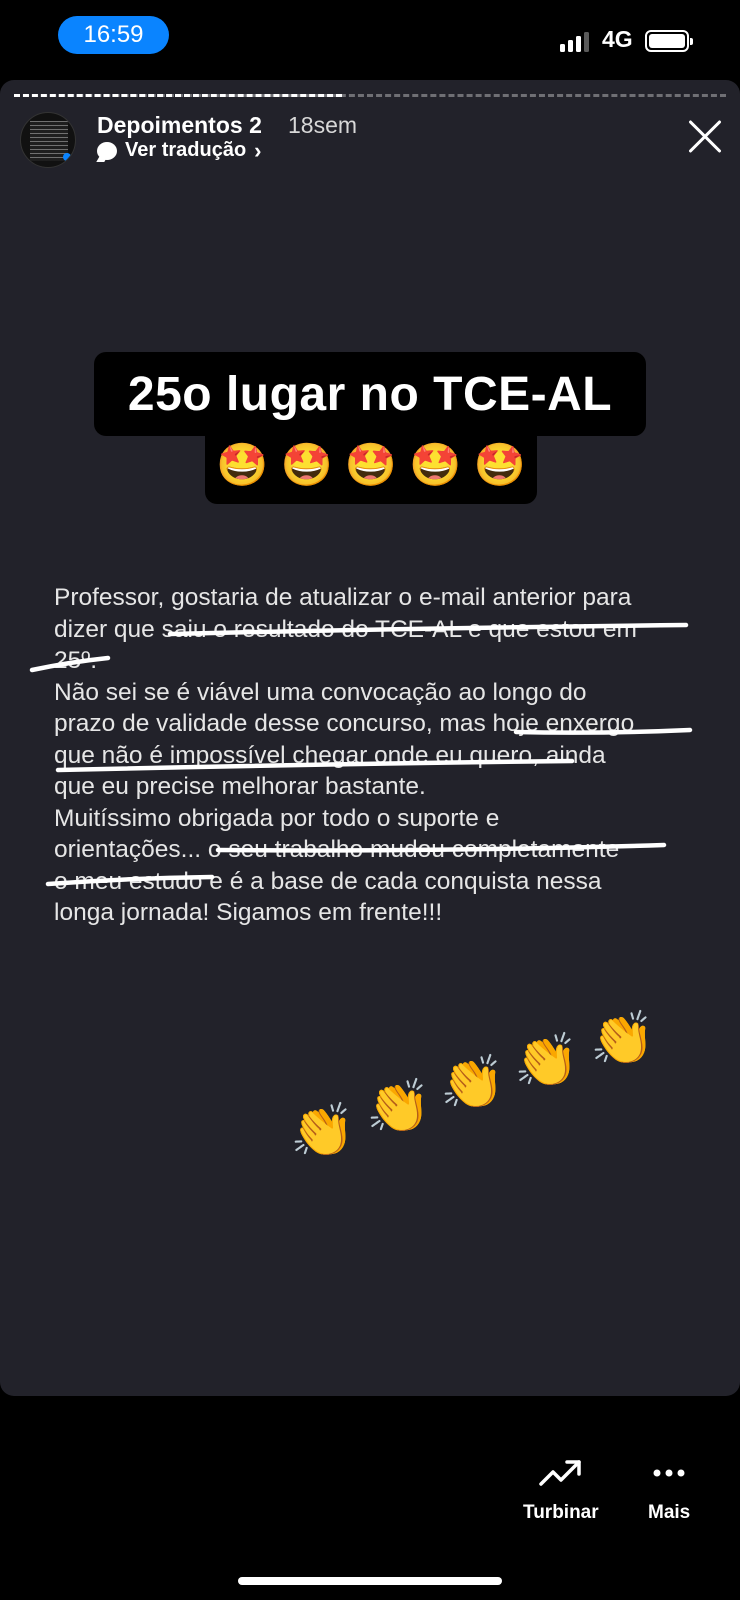 The width and height of the screenshot is (740, 1600). Describe the element at coordinates (370, 394) in the screenshot. I see `headline-sticker: 25o lugar no TCE-AL` at that location.